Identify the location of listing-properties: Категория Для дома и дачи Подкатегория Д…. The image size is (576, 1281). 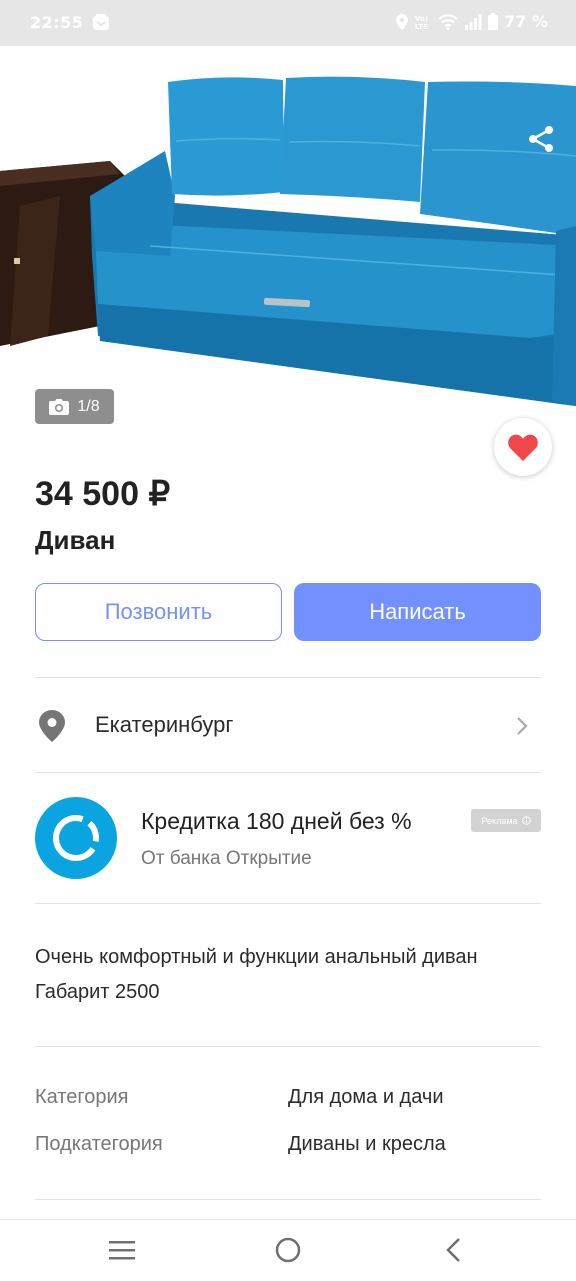
(288, 1133).